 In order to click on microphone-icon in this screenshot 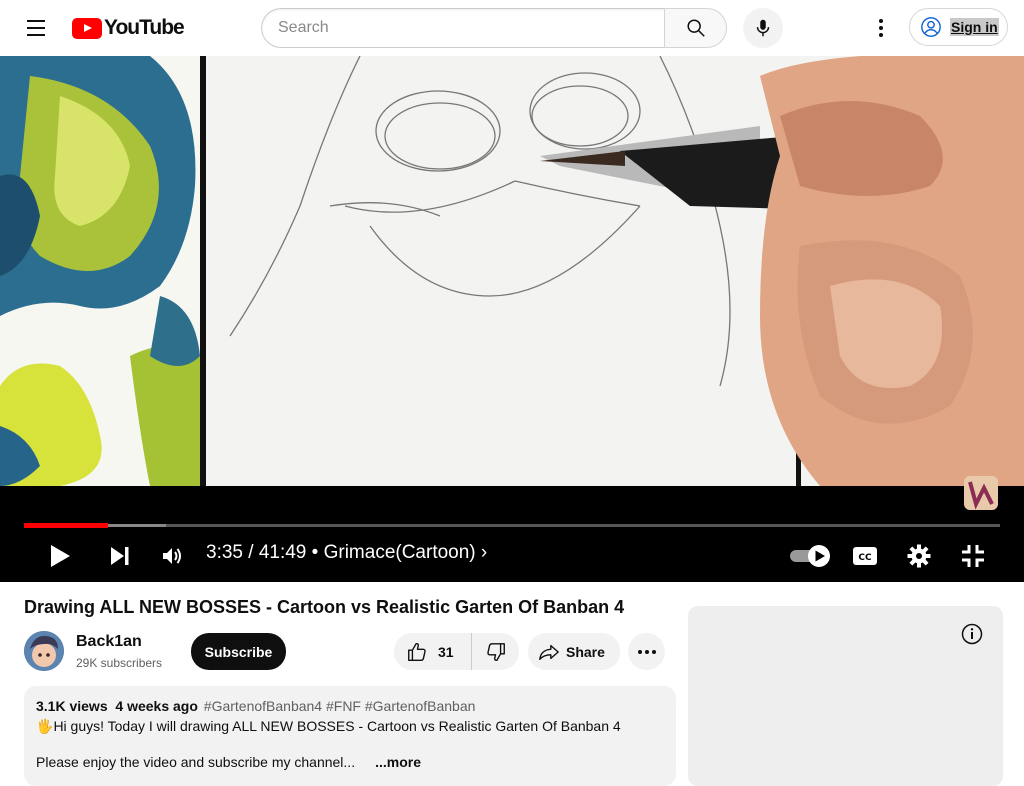, I will do `click(763, 28)`.